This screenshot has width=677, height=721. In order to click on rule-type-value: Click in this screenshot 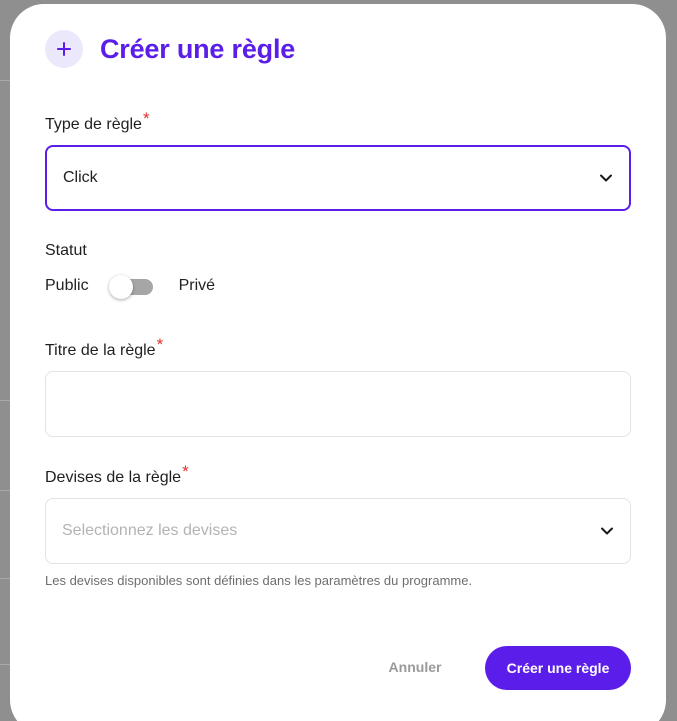, I will do `click(80, 177)`.